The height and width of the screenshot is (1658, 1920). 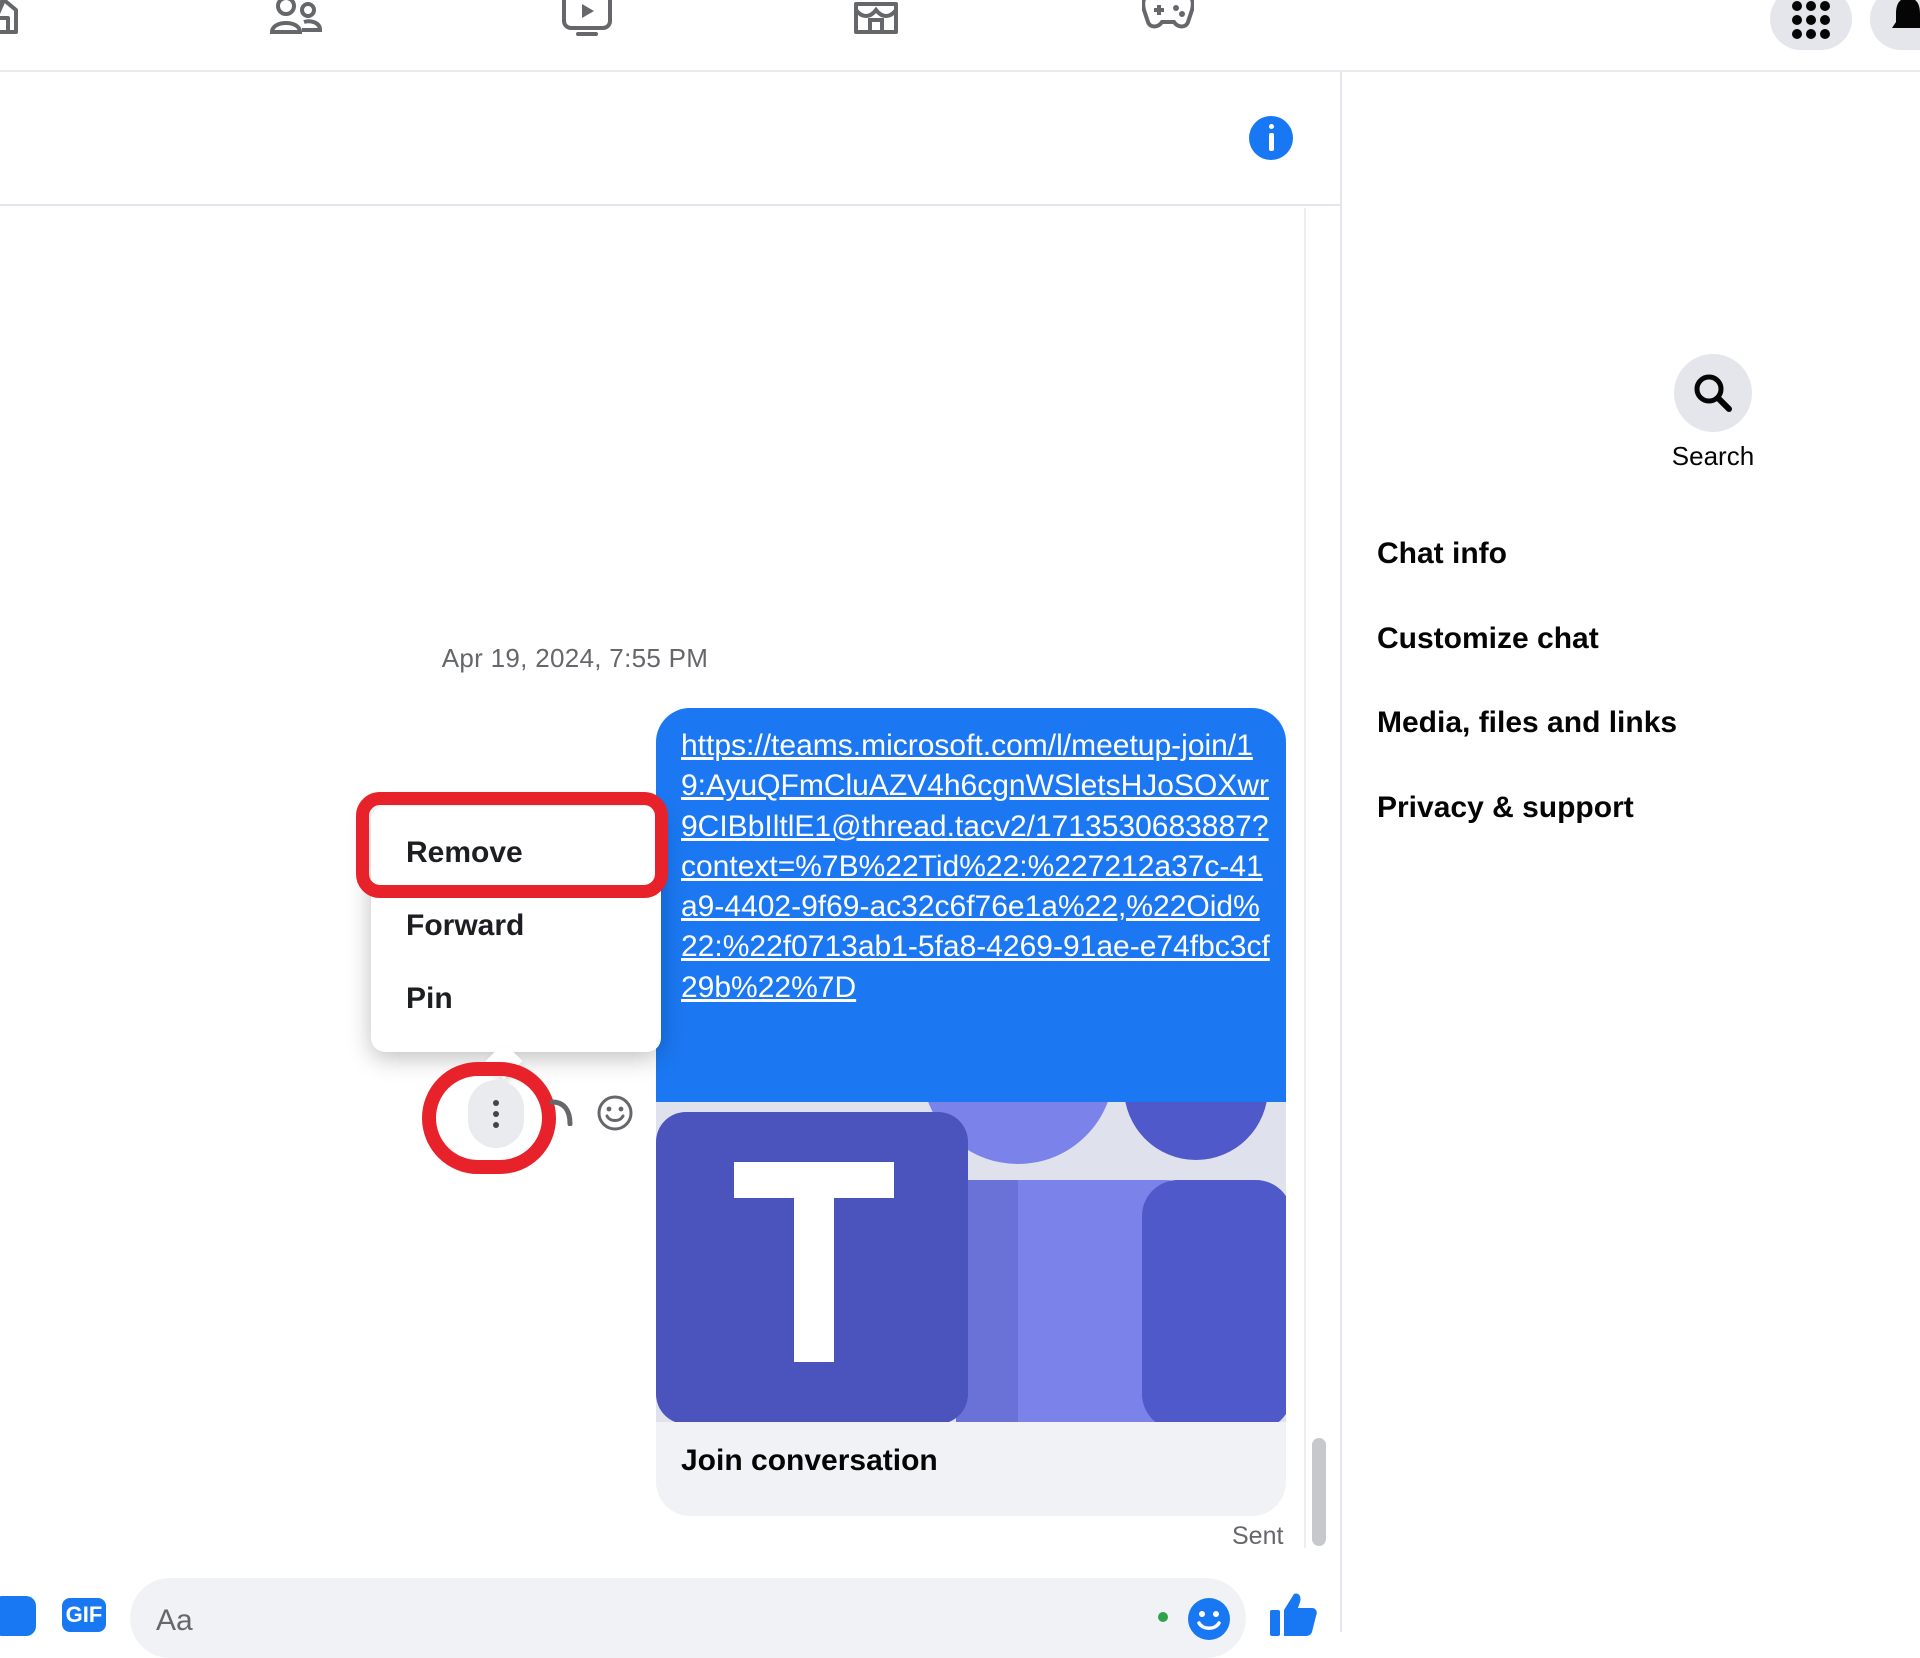 What do you see at coordinates (84, 1615) in the screenshot?
I see `gif-icon: GIF` at bounding box center [84, 1615].